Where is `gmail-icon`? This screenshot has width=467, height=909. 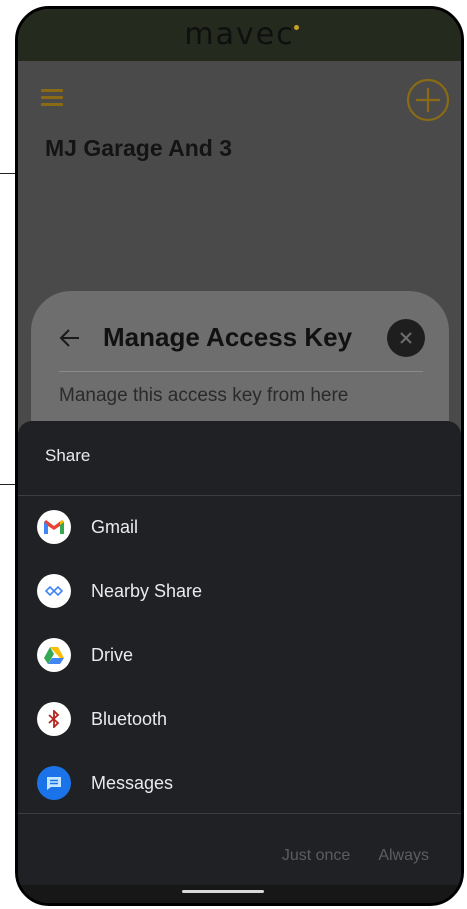 gmail-icon is located at coordinates (54, 527).